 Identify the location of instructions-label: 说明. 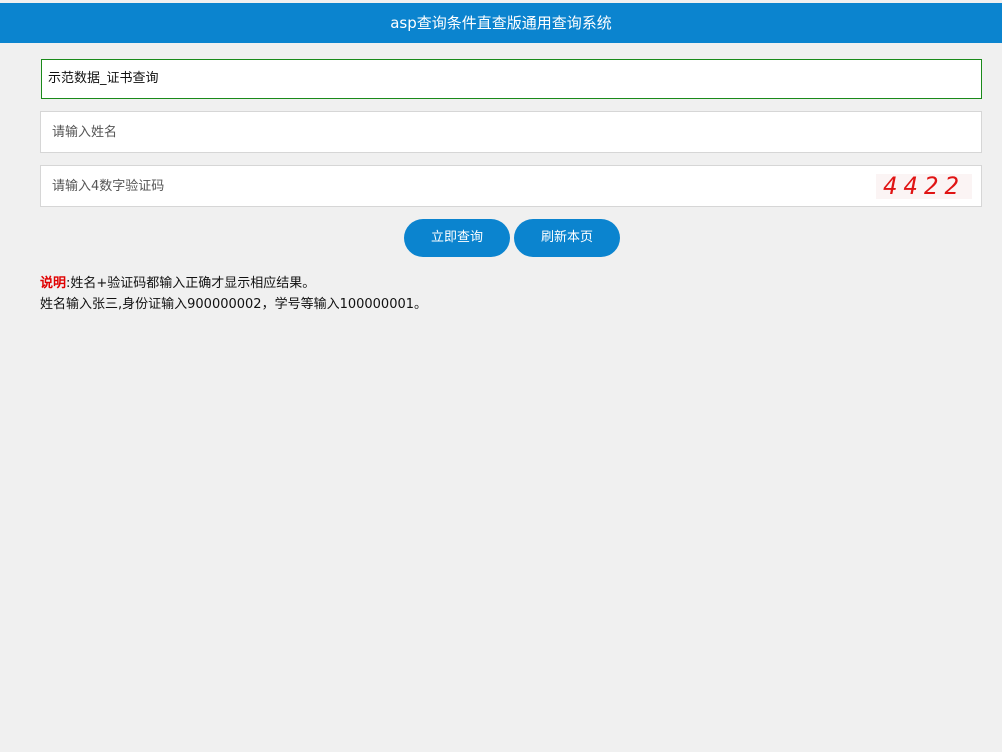
(53, 283).